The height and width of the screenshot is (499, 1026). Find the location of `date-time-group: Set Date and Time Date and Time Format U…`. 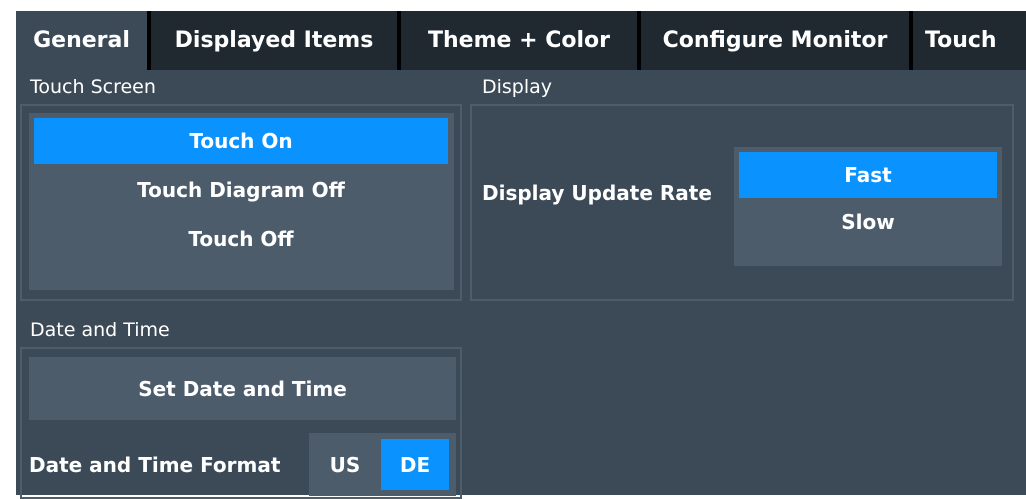

date-time-group: Set Date and Time Date and Time Format U… is located at coordinates (241, 423).